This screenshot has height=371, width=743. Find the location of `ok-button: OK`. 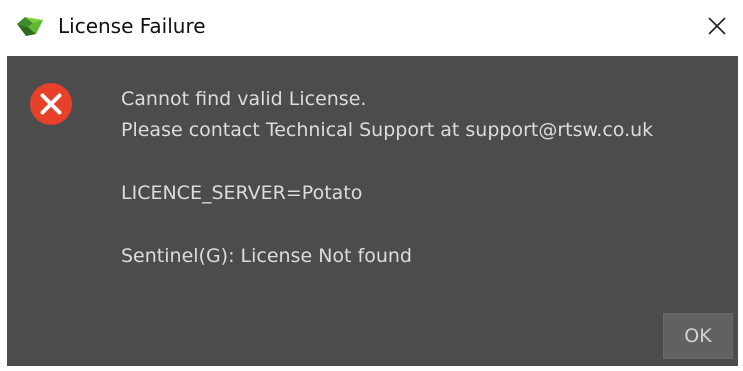

ok-button: OK is located at coordinates (698, 336).